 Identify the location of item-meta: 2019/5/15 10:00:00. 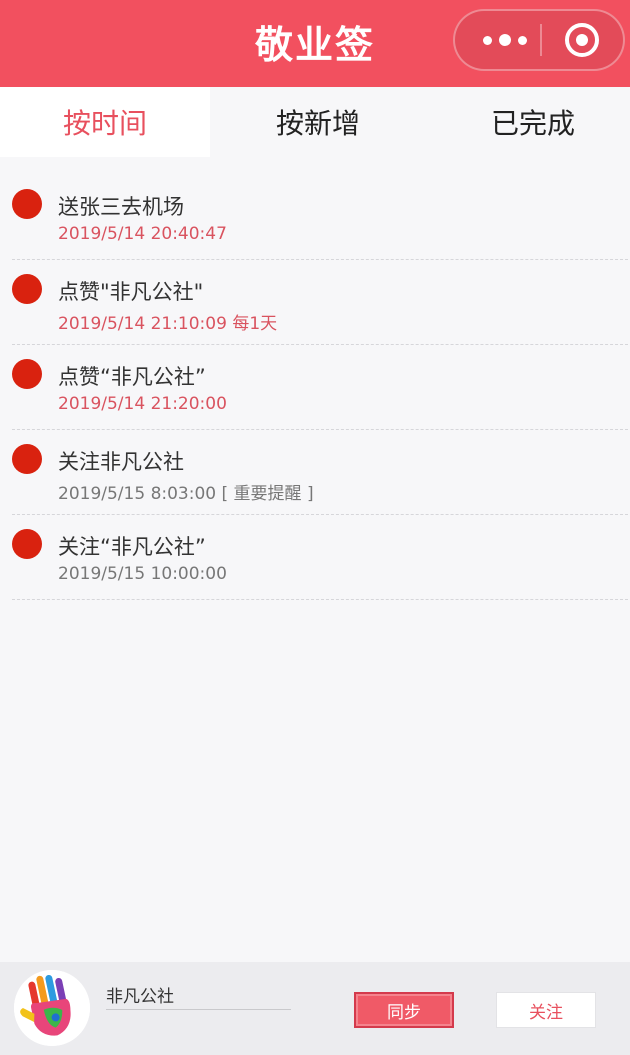
(142, 574).